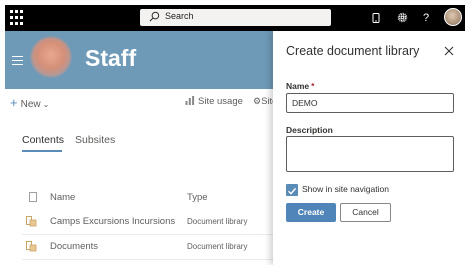  I want to click on command-bar: + New ⌄ Site usage ⚙Site, so click(141, 102).